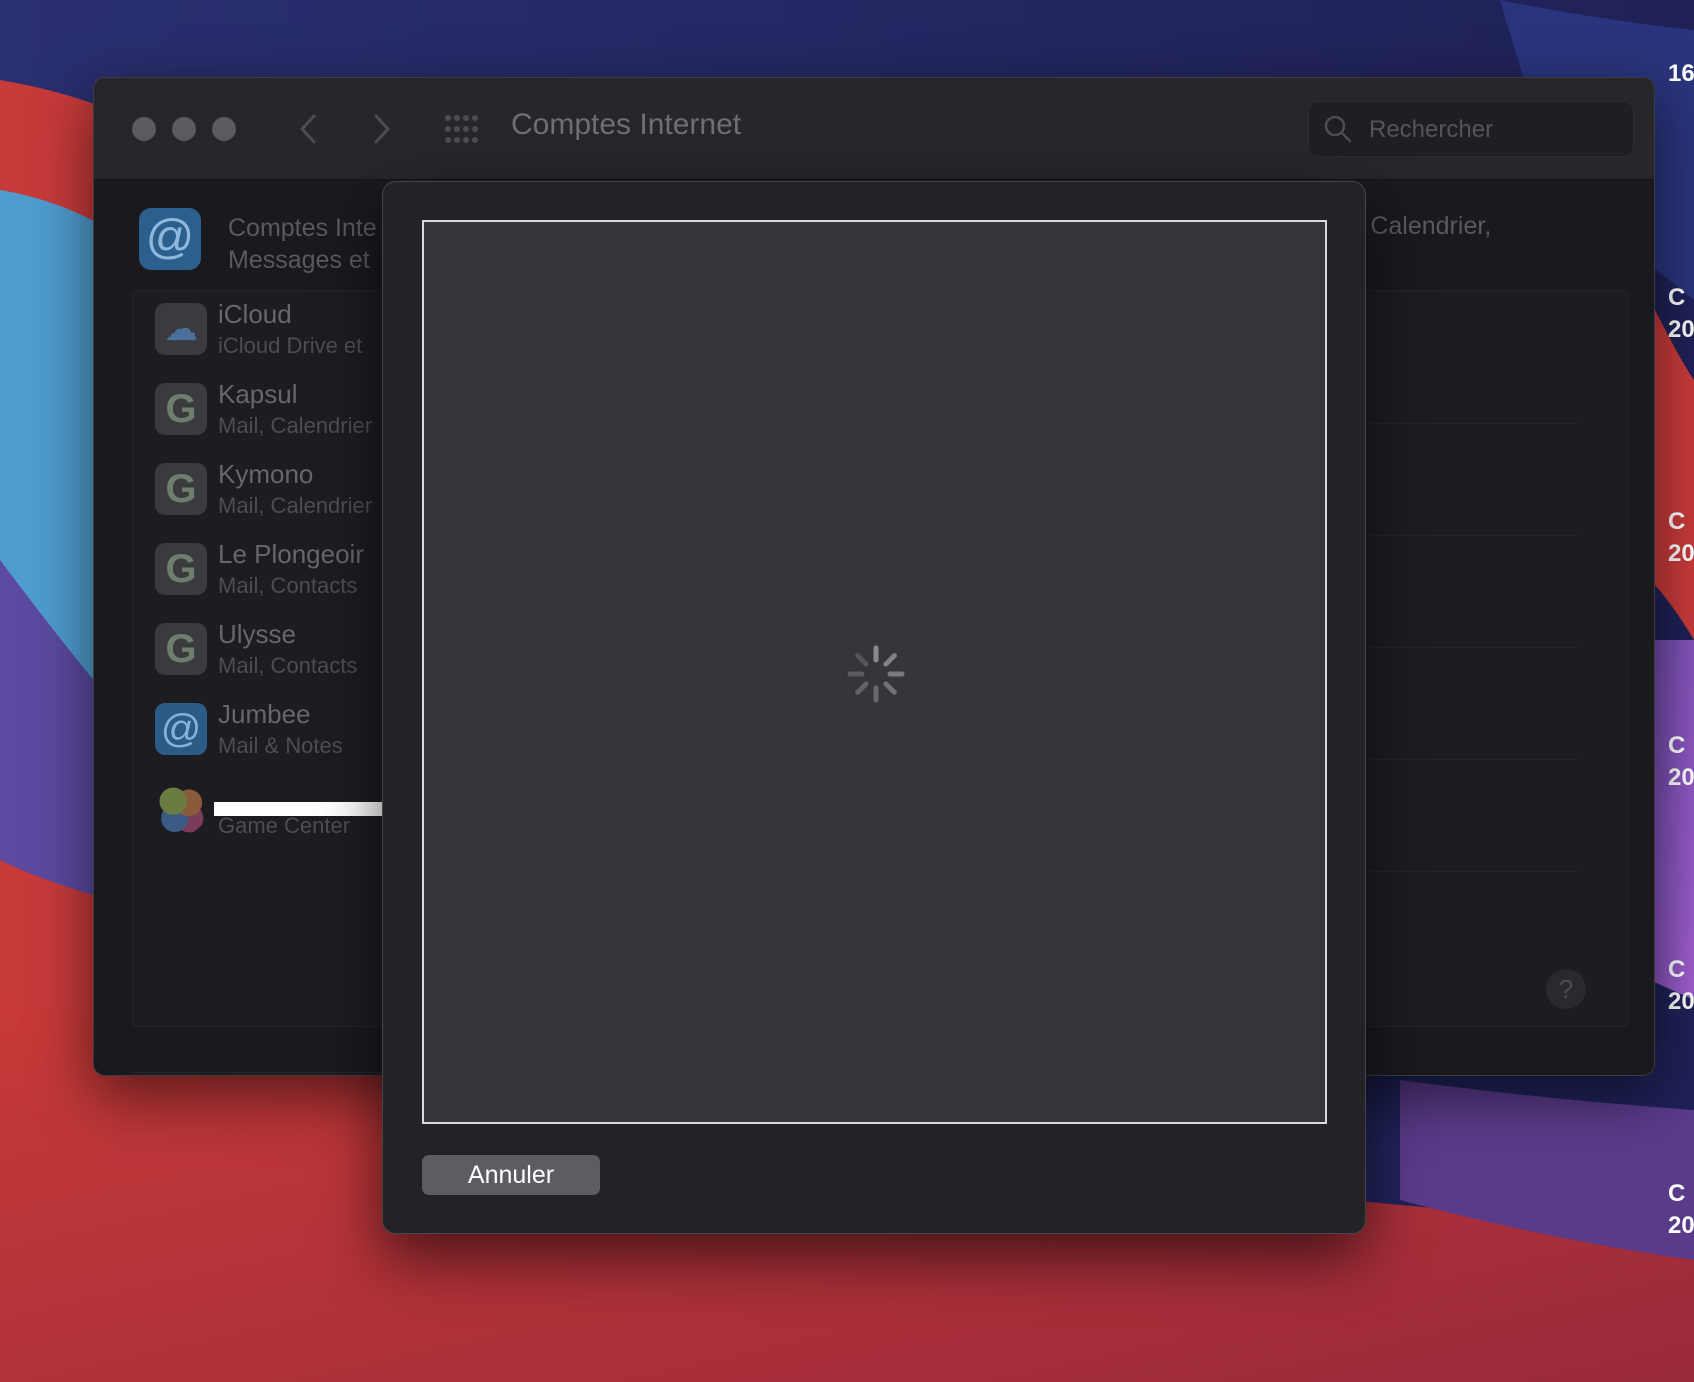 This screenshot has width=1694, height=1382. I want to click on account-name: iCloud, so click(255, 314).